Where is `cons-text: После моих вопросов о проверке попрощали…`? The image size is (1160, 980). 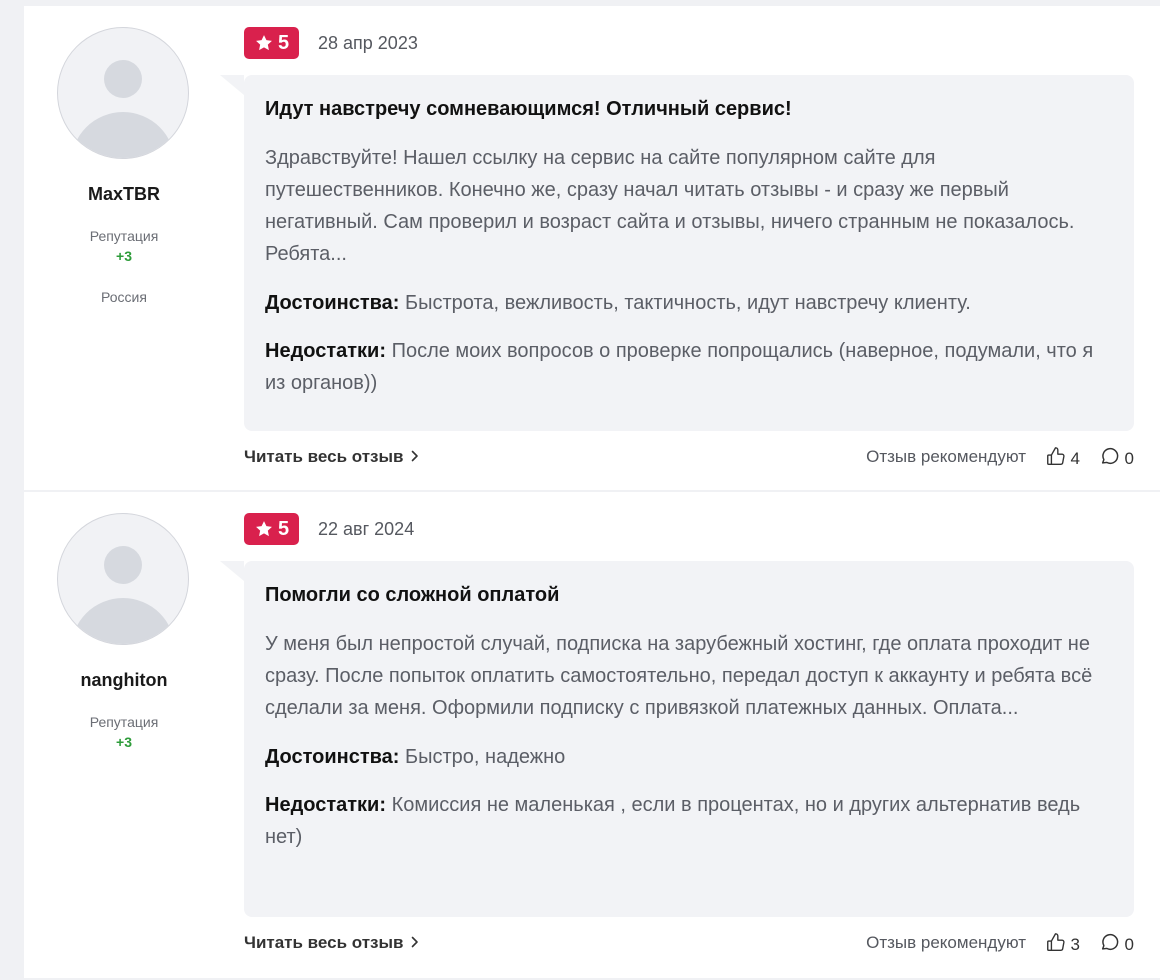
cons-text: После моих вопросов о проверке попрощали… is located at coordinates (679, 367).